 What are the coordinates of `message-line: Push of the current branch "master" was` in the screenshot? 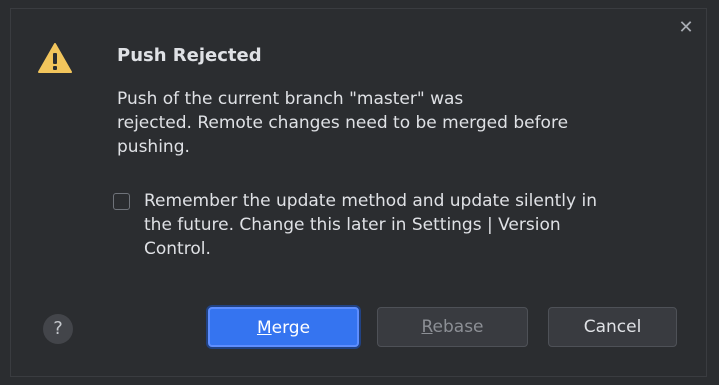 It's located at (290, 99).